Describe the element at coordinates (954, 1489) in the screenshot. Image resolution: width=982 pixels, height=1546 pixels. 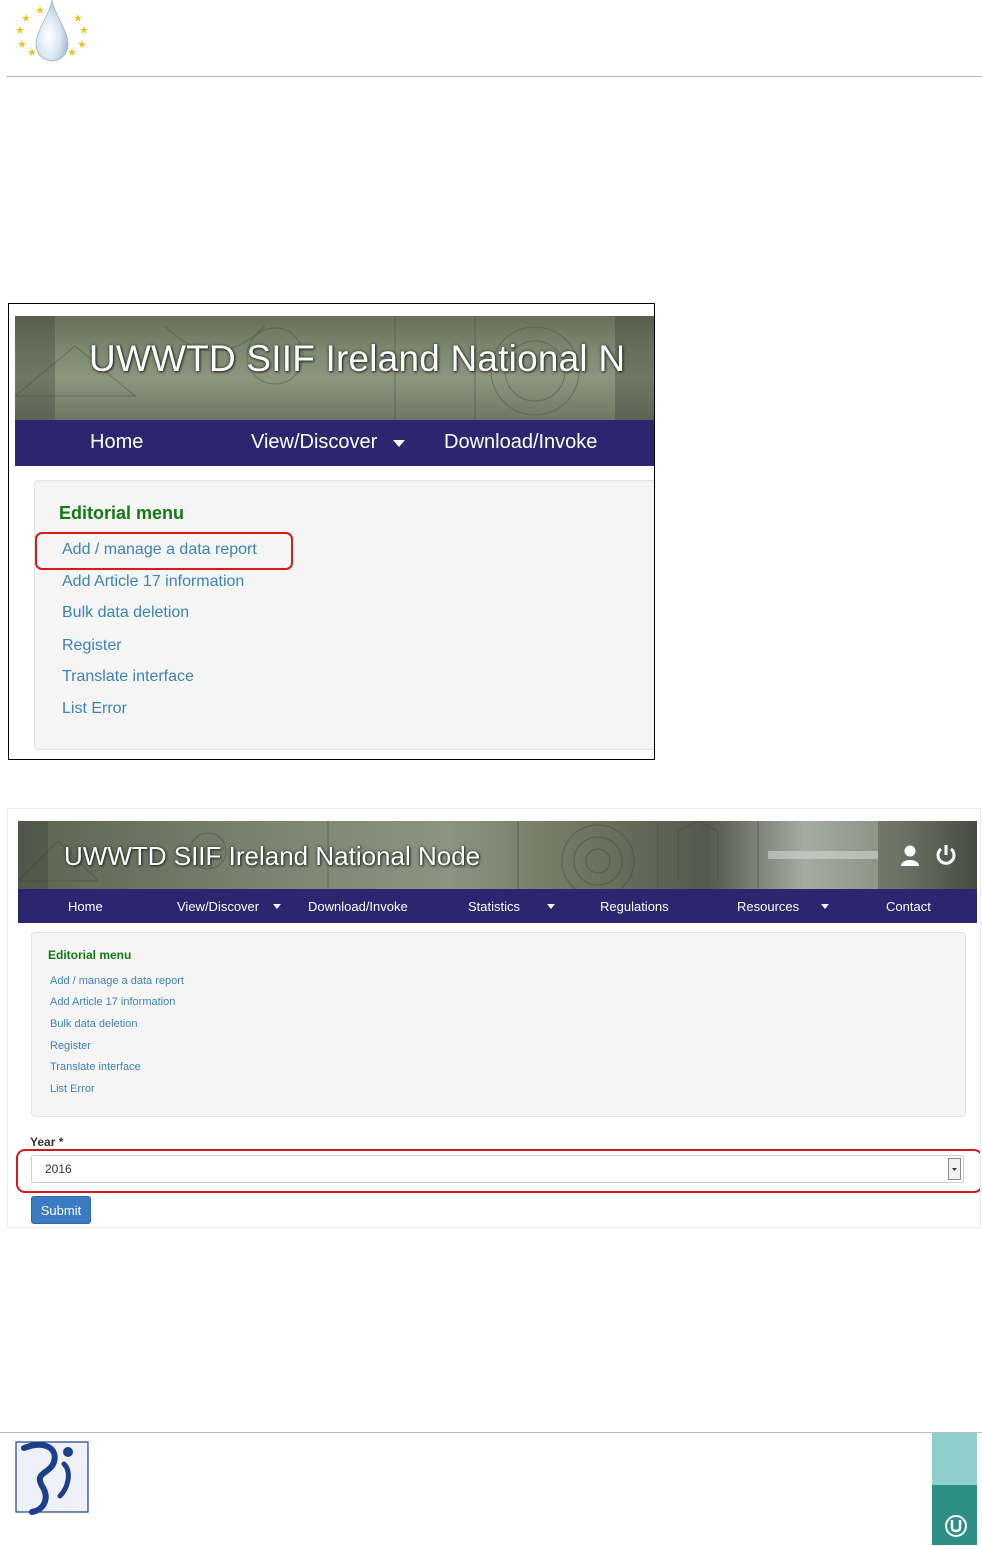
I see `partner-logo` at that location.